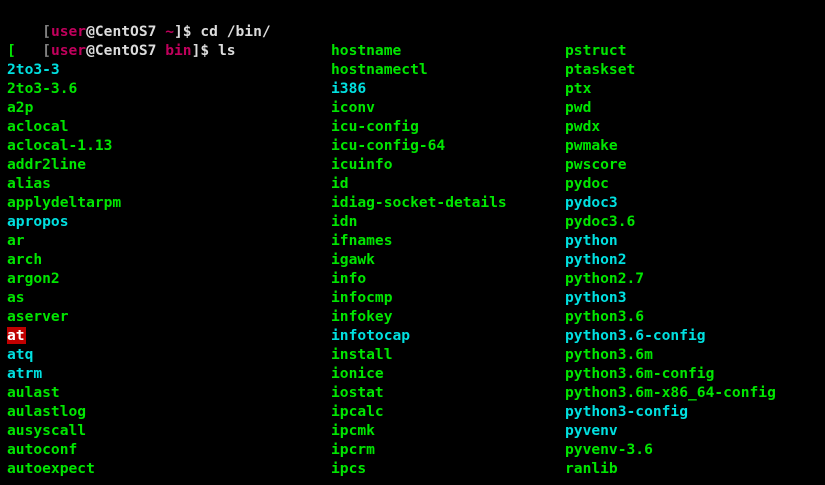 The width and height of the screenshot is (825, 485). I want to click on file-name: ionice, so click(357, 373).